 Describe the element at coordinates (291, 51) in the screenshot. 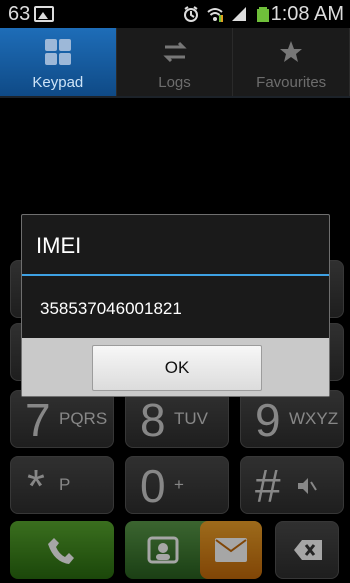

I see `star-icon` at that location.